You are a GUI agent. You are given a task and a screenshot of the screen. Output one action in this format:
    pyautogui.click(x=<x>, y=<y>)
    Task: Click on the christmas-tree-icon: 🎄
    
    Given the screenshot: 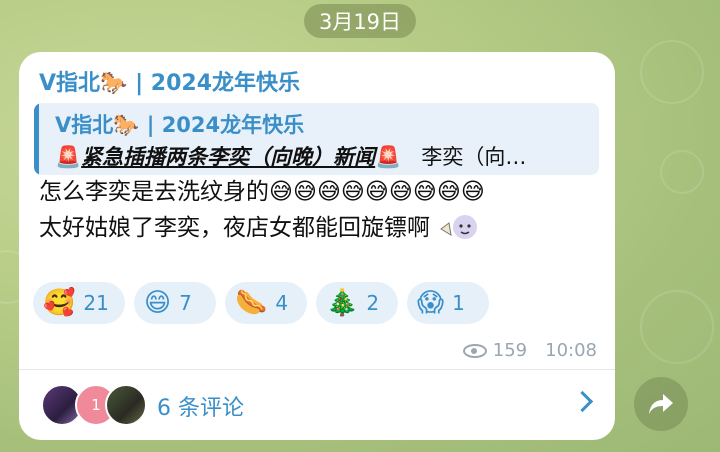 What is the action you would take?
    pyautogui.click(x=342, y=303)
    